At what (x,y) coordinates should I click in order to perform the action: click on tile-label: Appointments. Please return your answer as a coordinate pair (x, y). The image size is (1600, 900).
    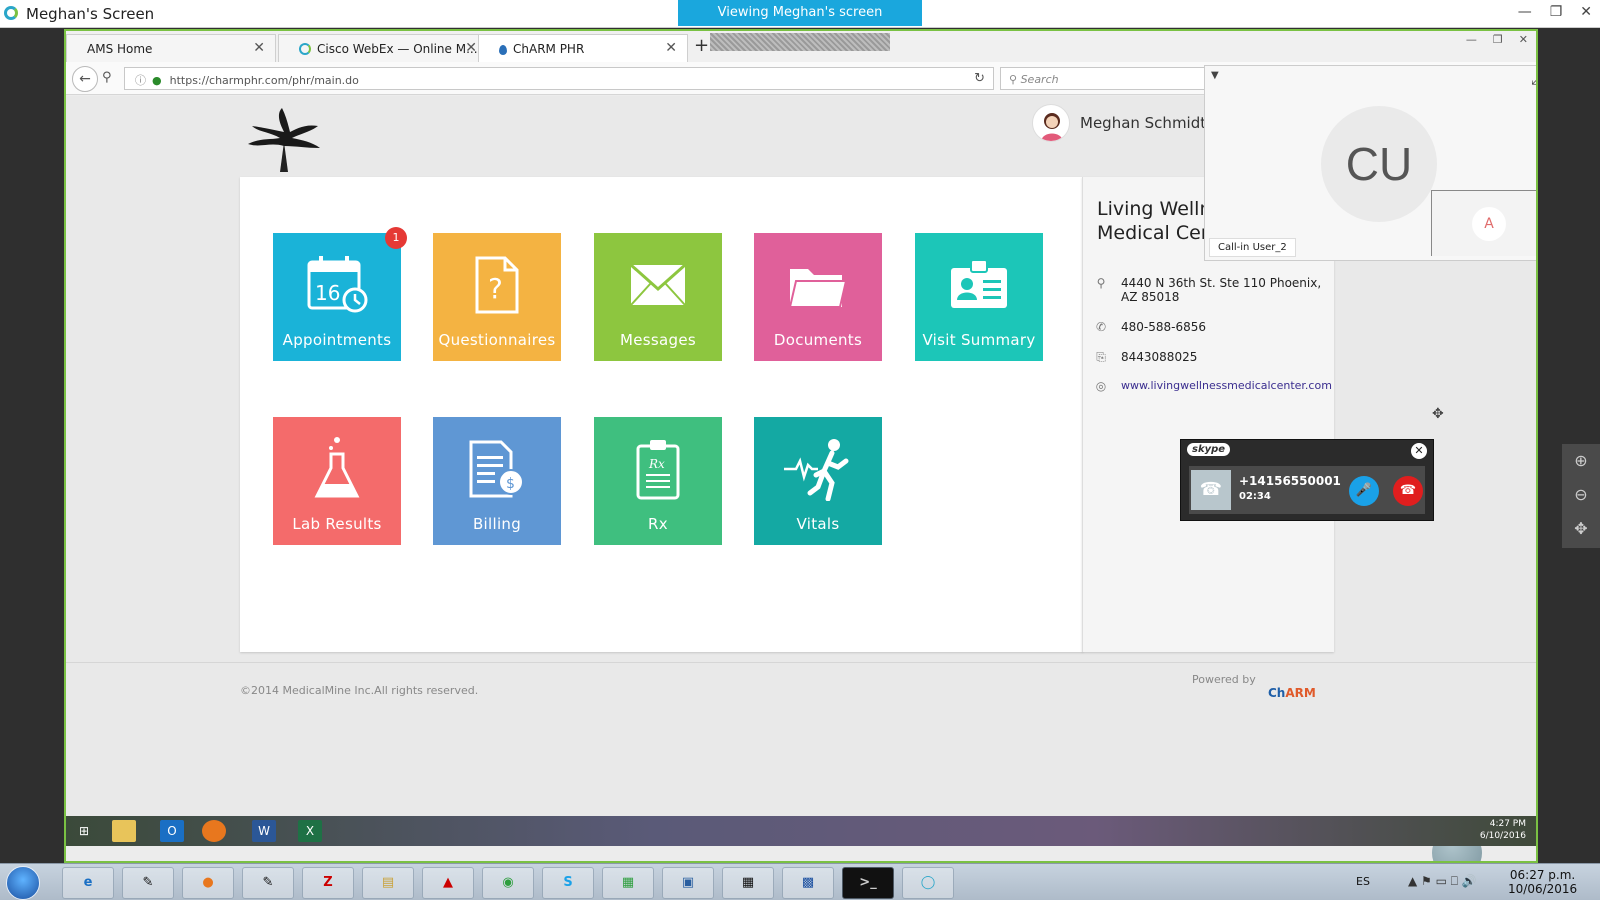
    Looking at the image, I should click on (337, 340).